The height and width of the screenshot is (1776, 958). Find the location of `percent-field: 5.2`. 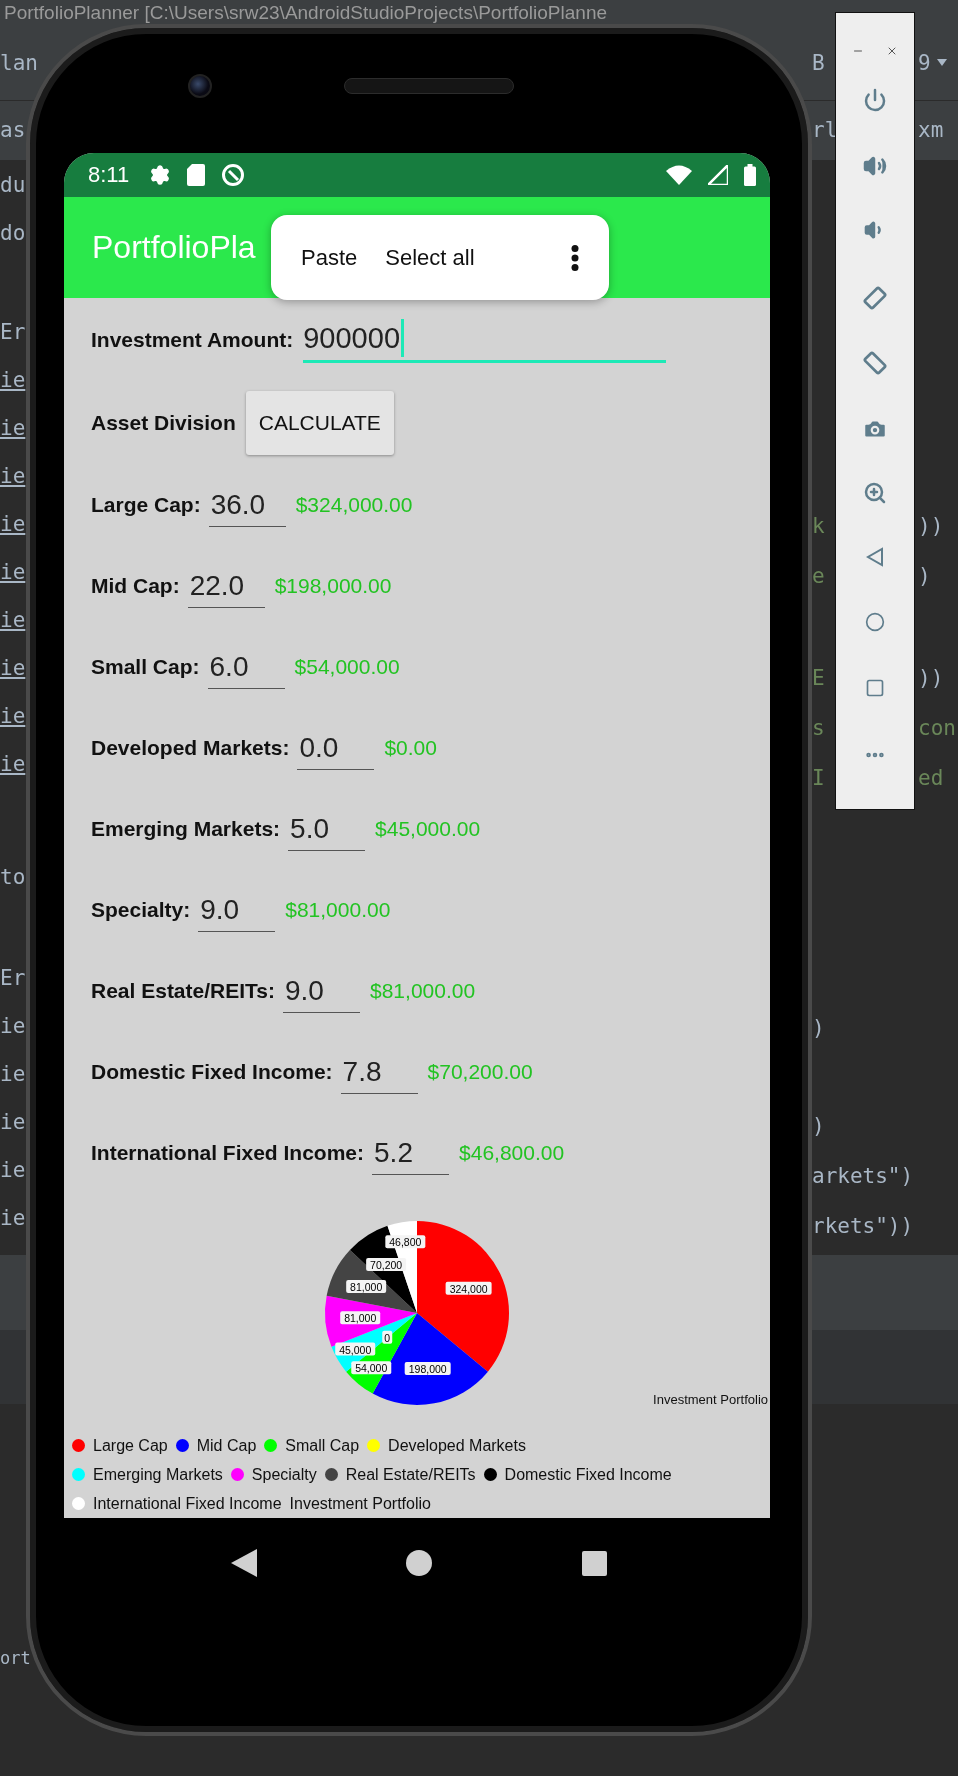

percent-field: 5.2 is located at coordinates (411, 1153).